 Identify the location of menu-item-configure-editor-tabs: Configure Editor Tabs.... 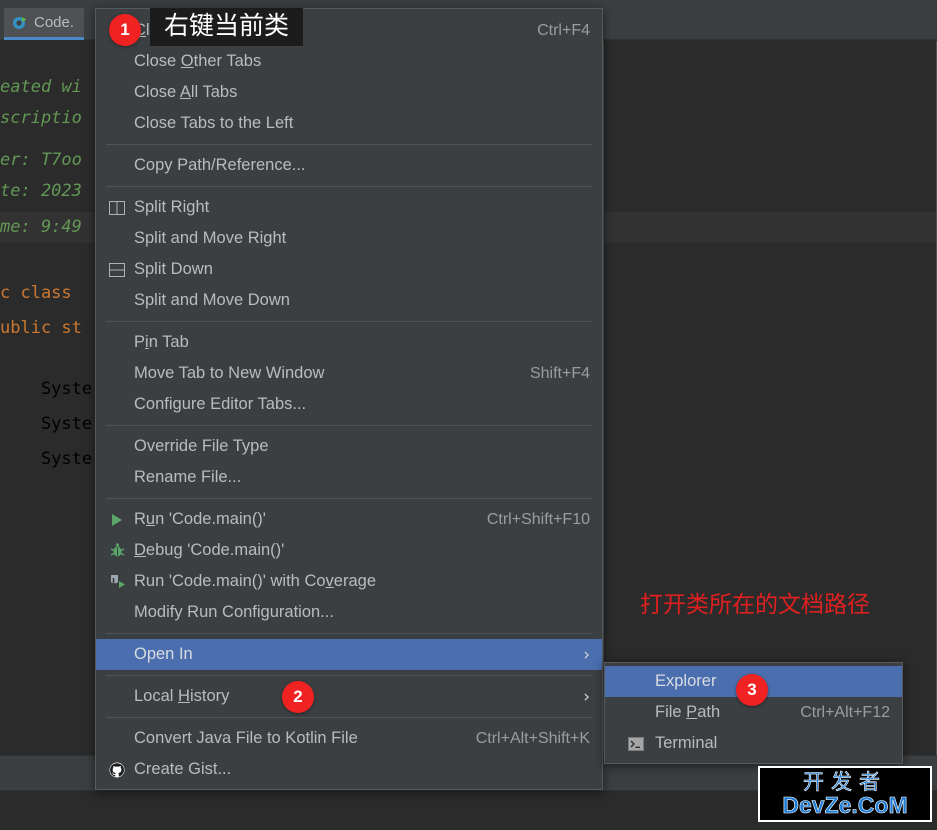
(349, 404).